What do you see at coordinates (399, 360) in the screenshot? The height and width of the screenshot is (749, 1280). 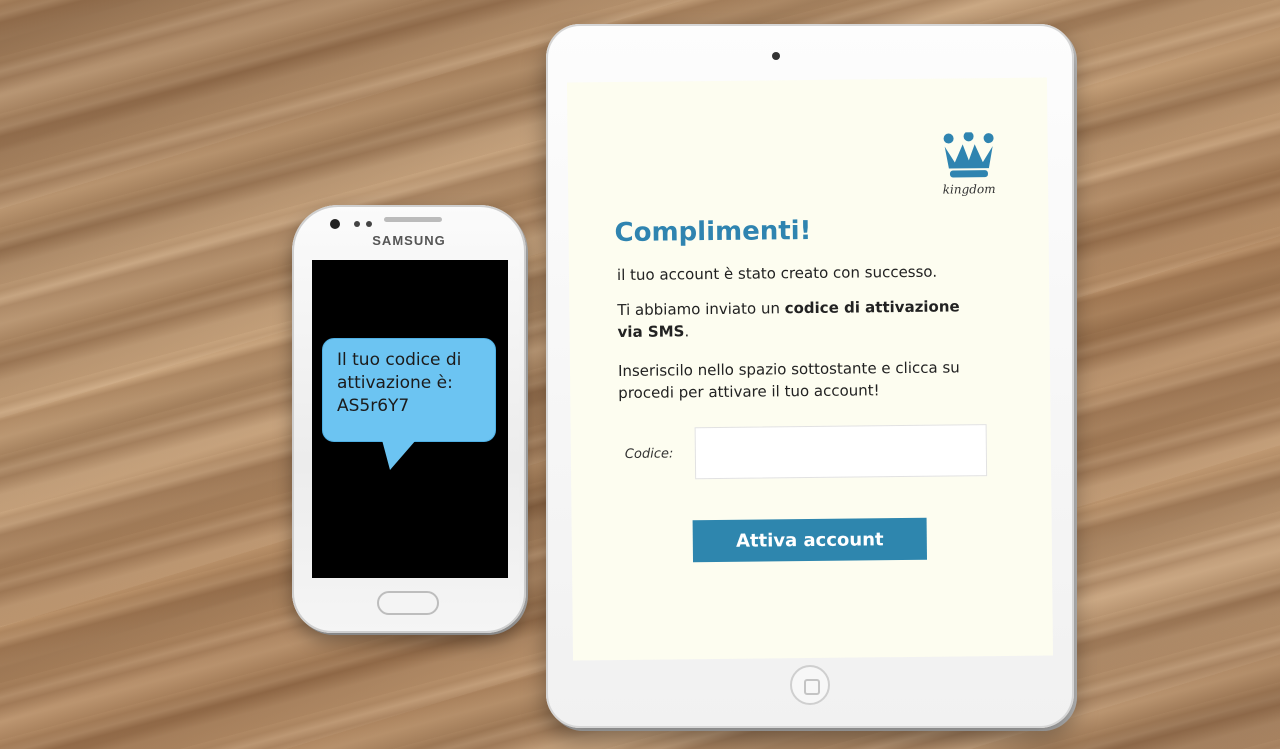 I see `sms-line: Il tuo codice di` at bounding box center [399, 360].